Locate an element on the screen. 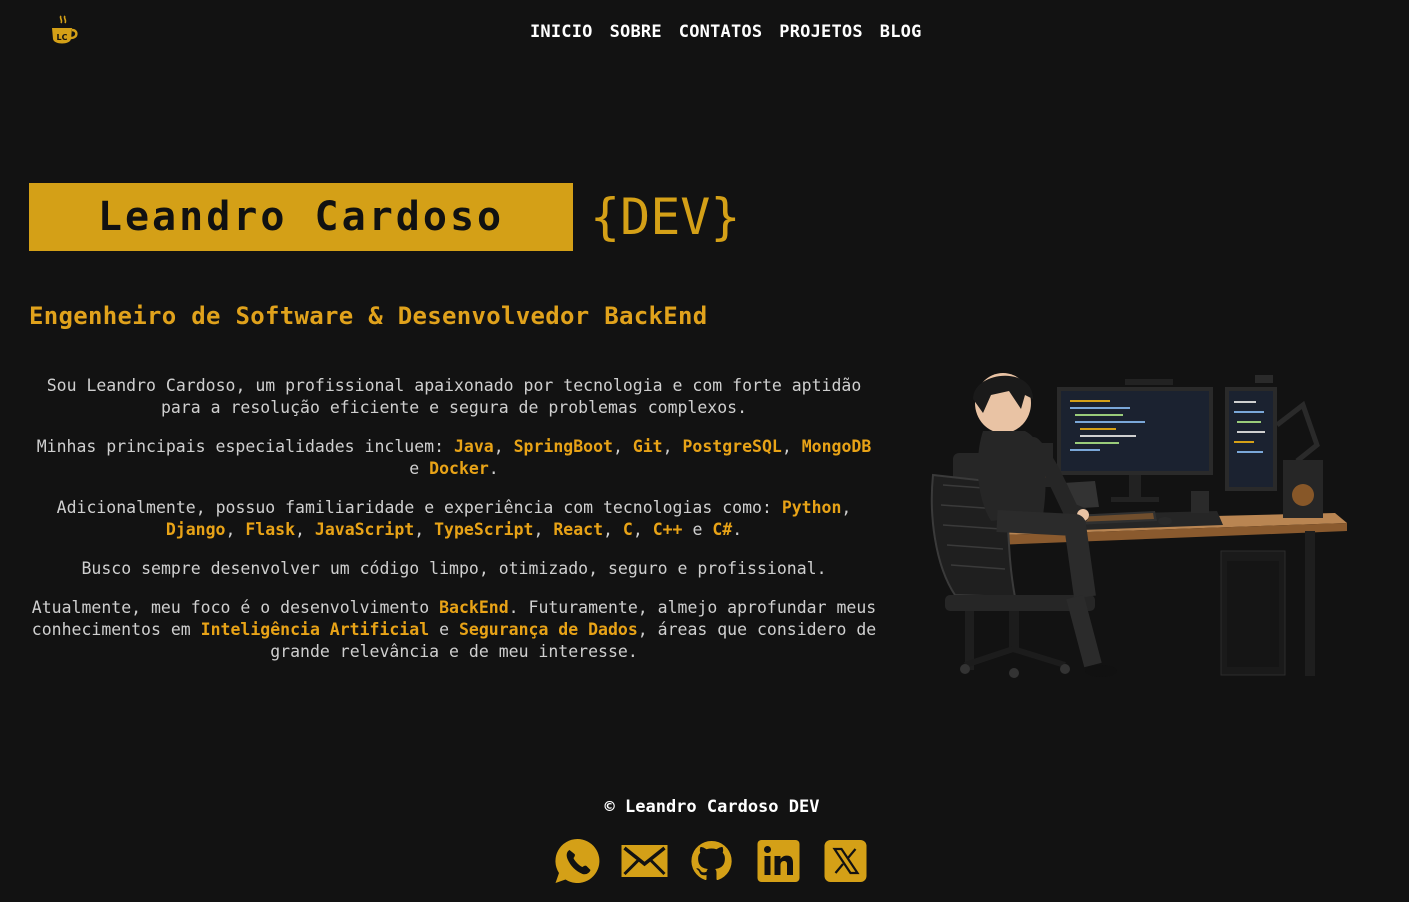  developer-desk-illustration is located at coordinates (1138, 525).